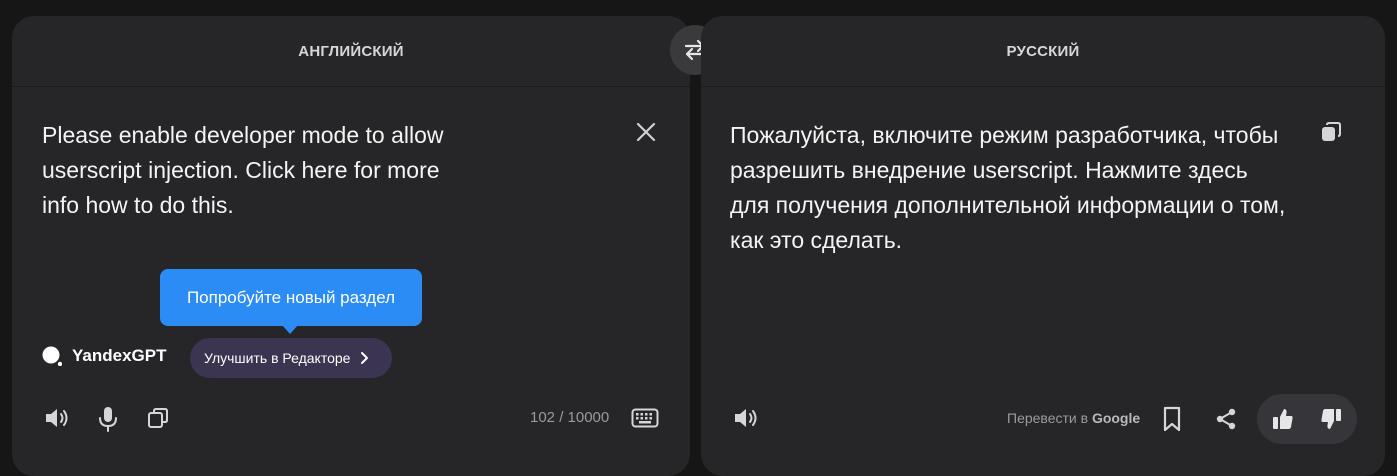  Describe the element at coordinates (646, 132) in the screenshot. I see `close-icon` at that location.